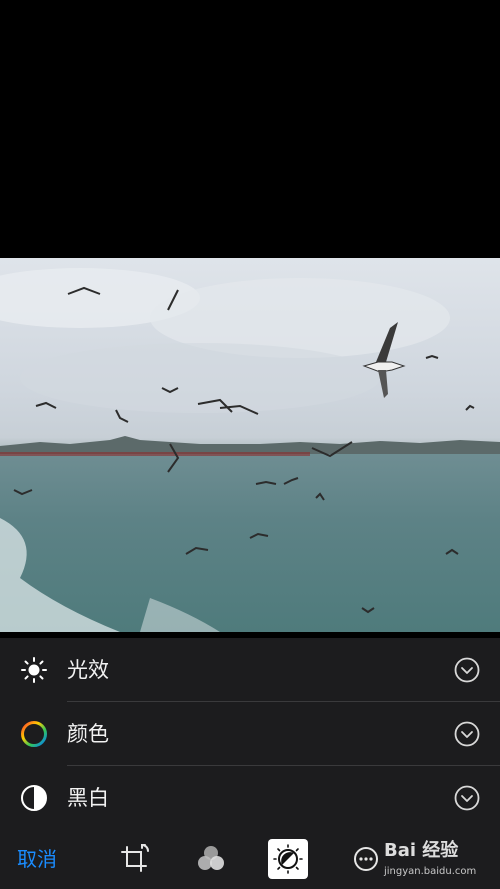  I want to click on filters-icon, so click(211, 859).